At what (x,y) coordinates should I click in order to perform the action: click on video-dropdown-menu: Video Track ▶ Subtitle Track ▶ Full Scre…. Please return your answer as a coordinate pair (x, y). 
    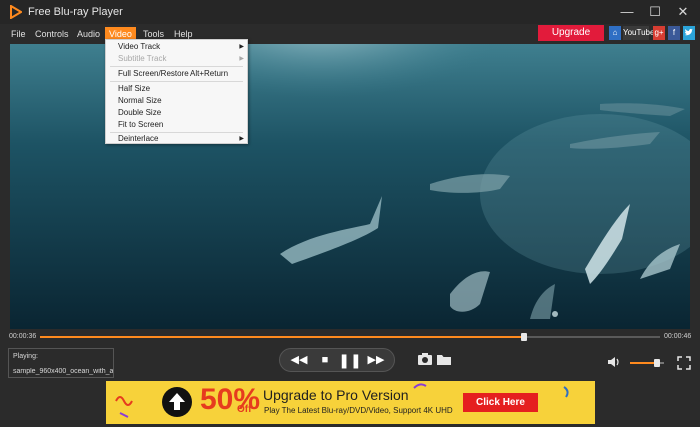
    Looking at the image, I should click on (176, 91).